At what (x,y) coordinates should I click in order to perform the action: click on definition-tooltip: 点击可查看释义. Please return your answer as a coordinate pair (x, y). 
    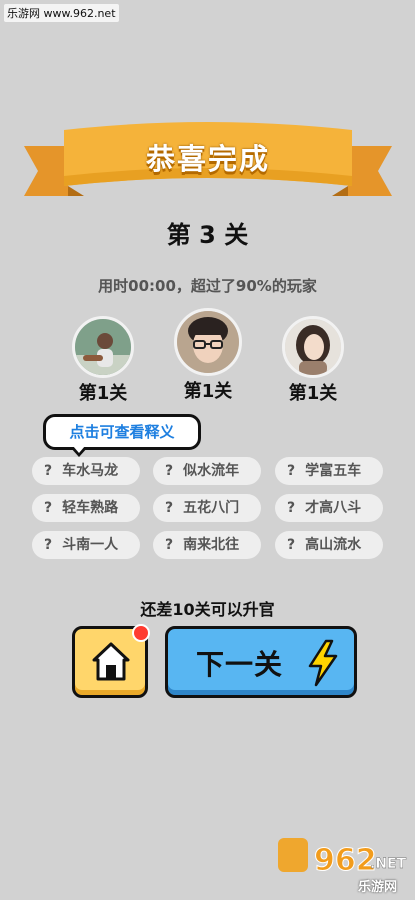
    Looking at the image, I should click on (122, 432).